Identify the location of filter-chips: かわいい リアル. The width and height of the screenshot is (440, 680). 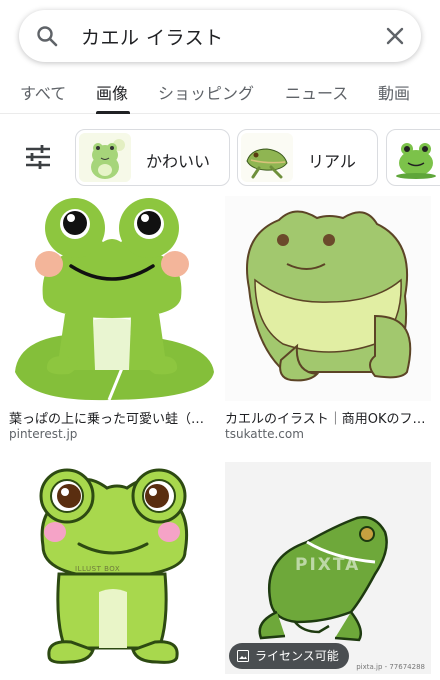
(220, 157).